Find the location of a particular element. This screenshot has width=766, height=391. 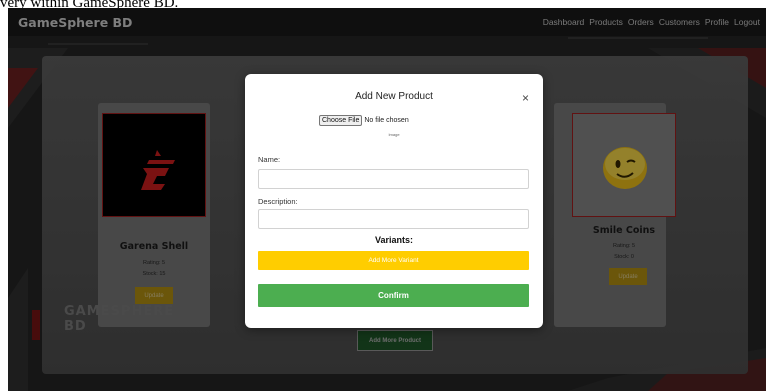

page-caption: very within GameSphere BD. is located at coordinates (89, 4).